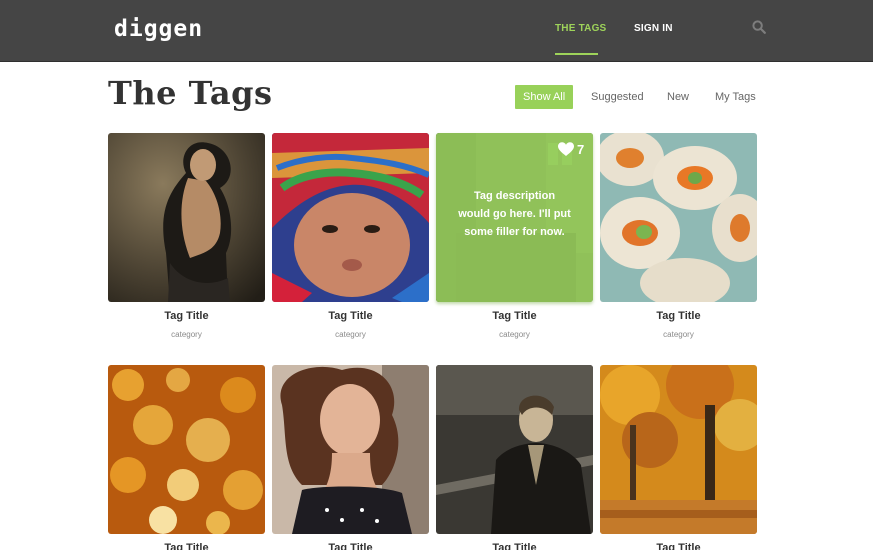 This screenshot has width=873, height=550. I want to click on nav-the-tags: THE TAGS, so click(580, 28).